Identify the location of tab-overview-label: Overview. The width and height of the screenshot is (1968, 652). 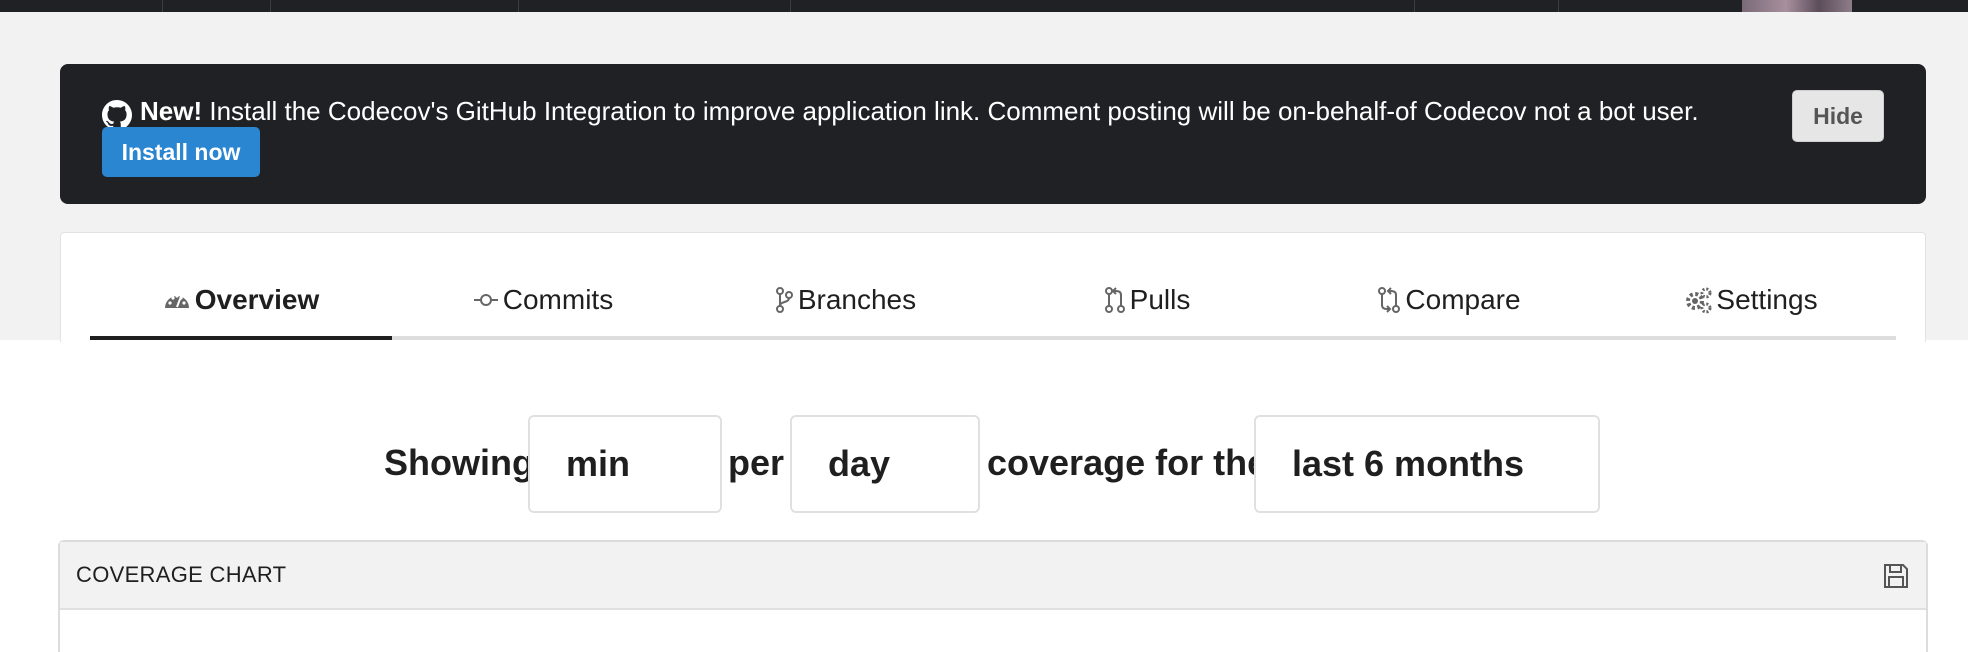
(257, 299).